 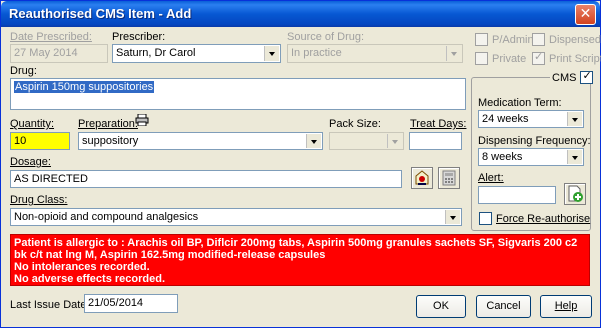 I want to click on date-prescribed-field: 27 May 2014, so click(x=59, y=53).